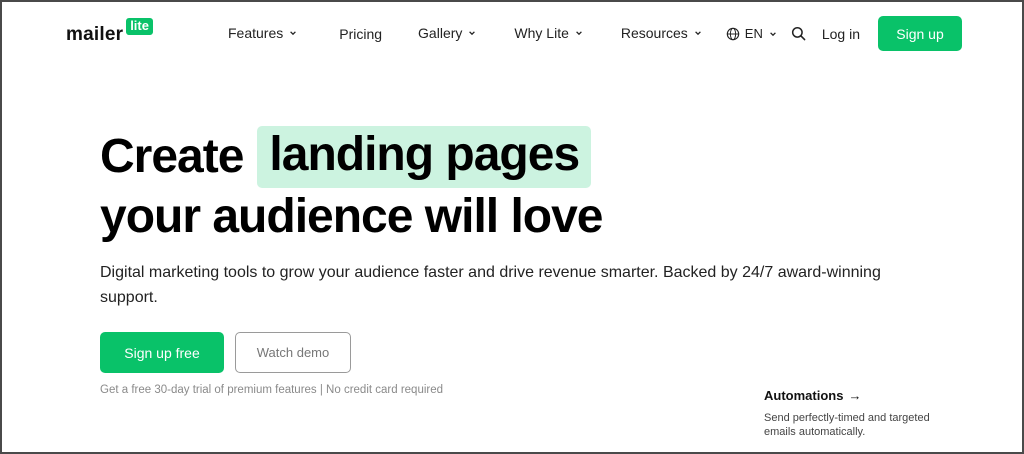 This screenshot has width=1024, height=454. I want to click on mailerlite-logo: mailer lite, so click(109, 32).